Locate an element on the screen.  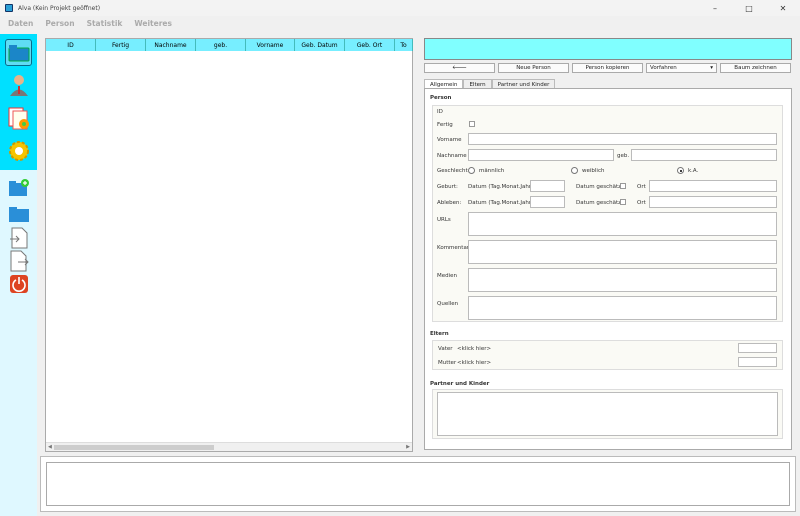
urls-input is located at coordinates (622, 224).